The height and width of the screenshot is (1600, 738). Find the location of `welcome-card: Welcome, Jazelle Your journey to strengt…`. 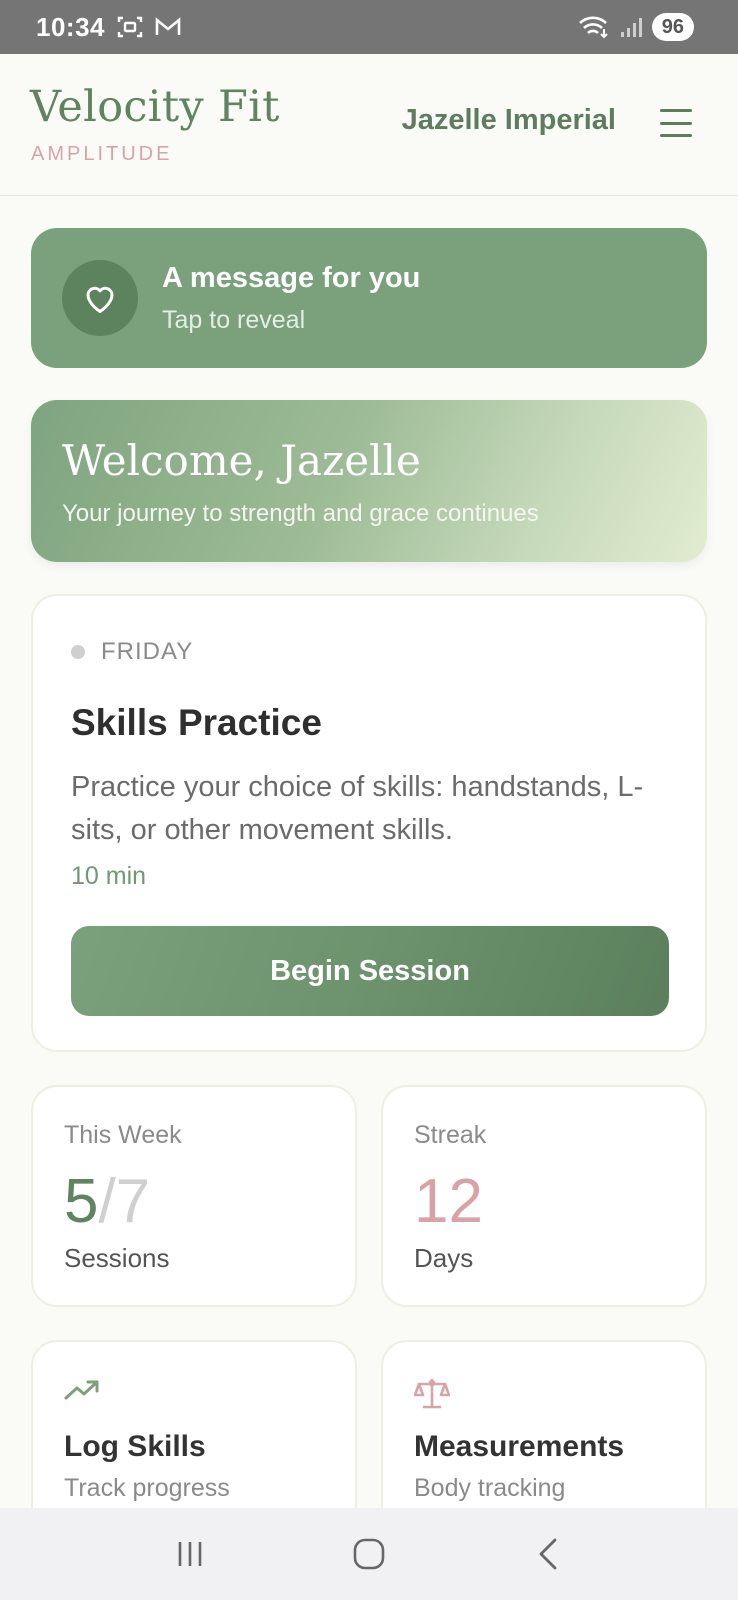

welcome-card: Welcome, Jazelle Your journey to strengt… is located at coordinates (369, 481).